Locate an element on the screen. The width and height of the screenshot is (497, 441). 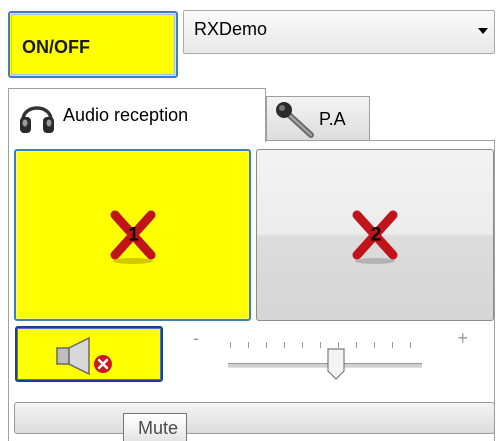
tab-audio-reception-label: Audio reception is located at coordinates (126, 115).